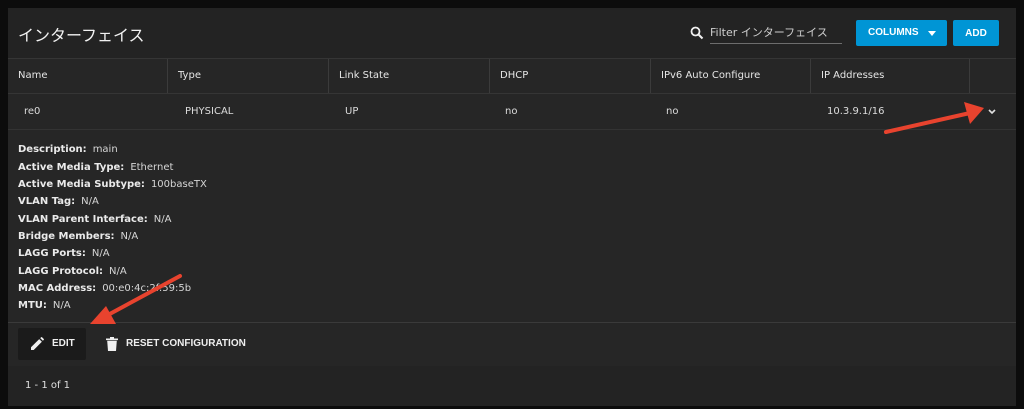  What do you see at coordinates (992, 112) in the screenshot?
I see `chevron-down-icon` at bounding box center [992, 112].